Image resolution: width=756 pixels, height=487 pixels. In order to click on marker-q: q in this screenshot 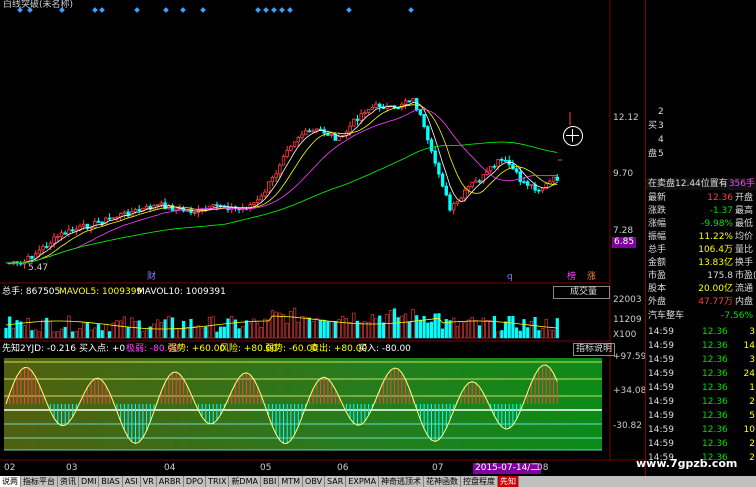, I will do `click(510, 277)`.